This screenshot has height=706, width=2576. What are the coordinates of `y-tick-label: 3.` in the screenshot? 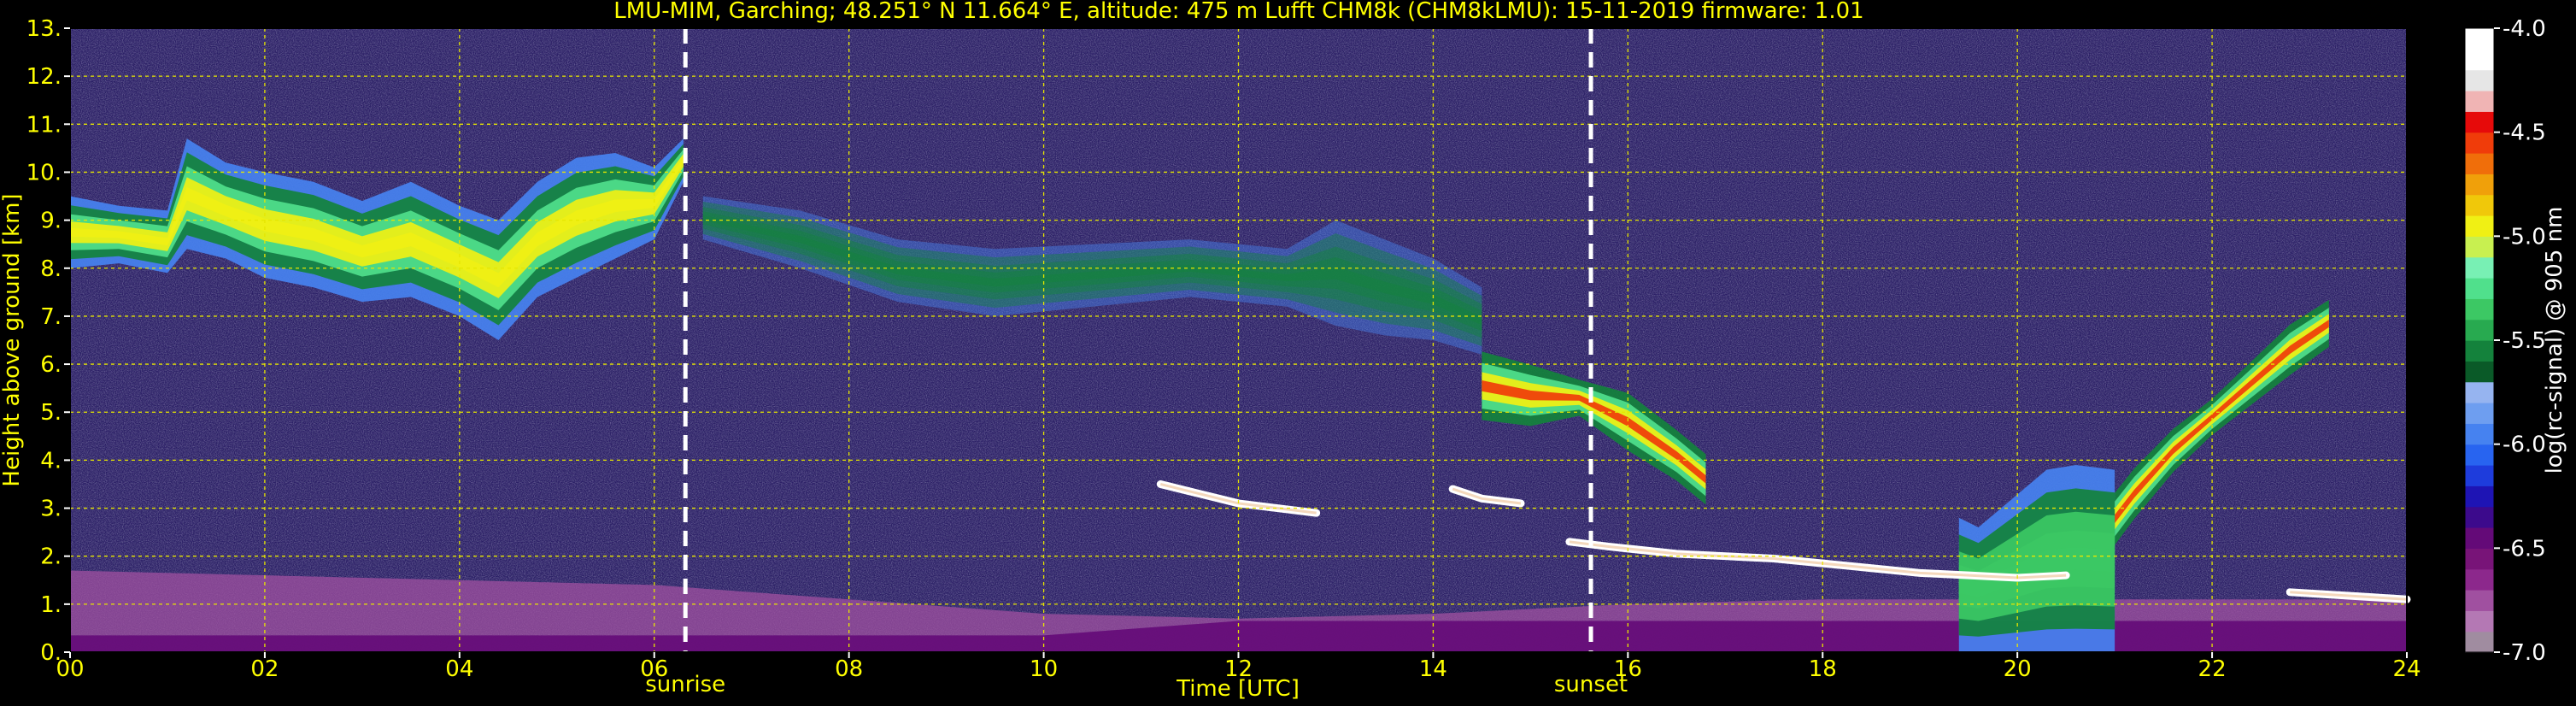 It's located at (51, 509).